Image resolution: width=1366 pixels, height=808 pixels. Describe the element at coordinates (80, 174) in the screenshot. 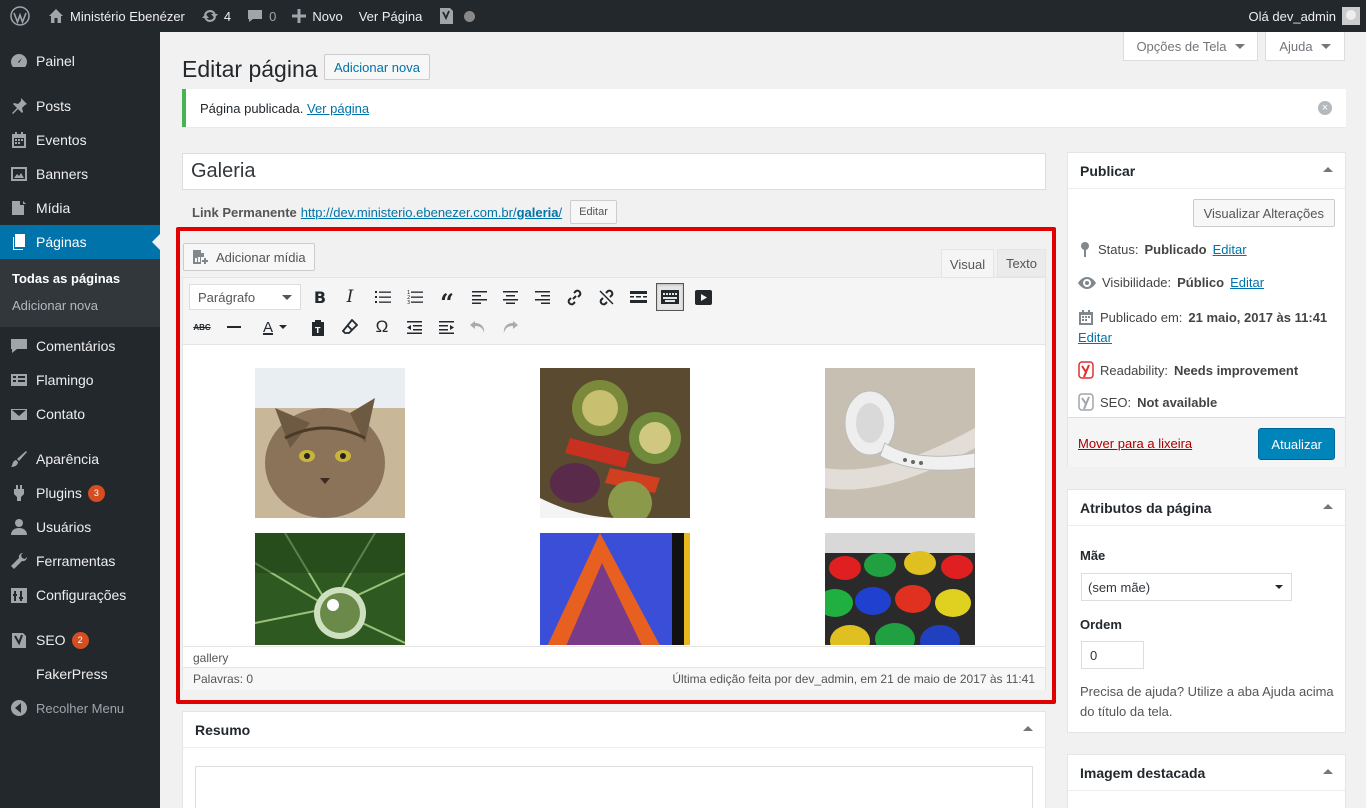

I see `sidebar-item-banners: Banners` at that location.